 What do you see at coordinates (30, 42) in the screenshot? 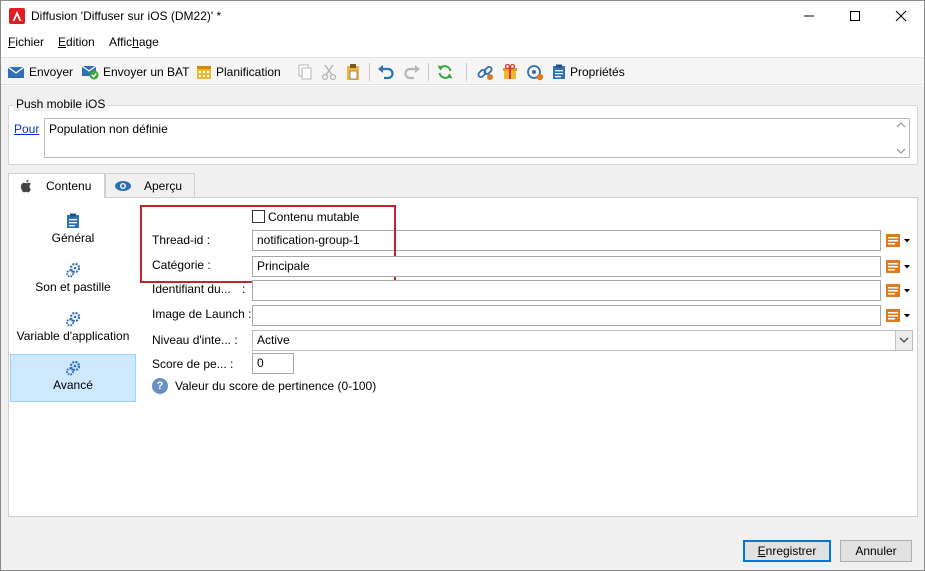
I see `menu-fichier-rest: ichier` at bounding box center [30, 42].